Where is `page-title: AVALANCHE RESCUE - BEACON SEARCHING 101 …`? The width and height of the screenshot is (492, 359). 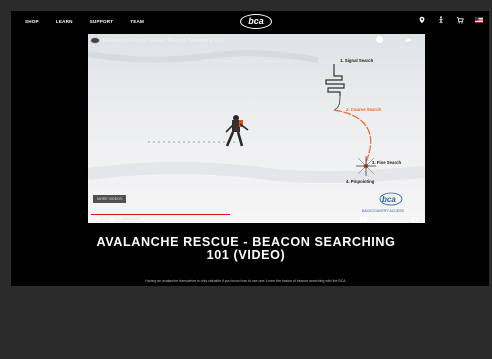 page-title: AVALANCHE RESCUE - BEACON SEARCHING 101 … is located at coordinates (246, 249).